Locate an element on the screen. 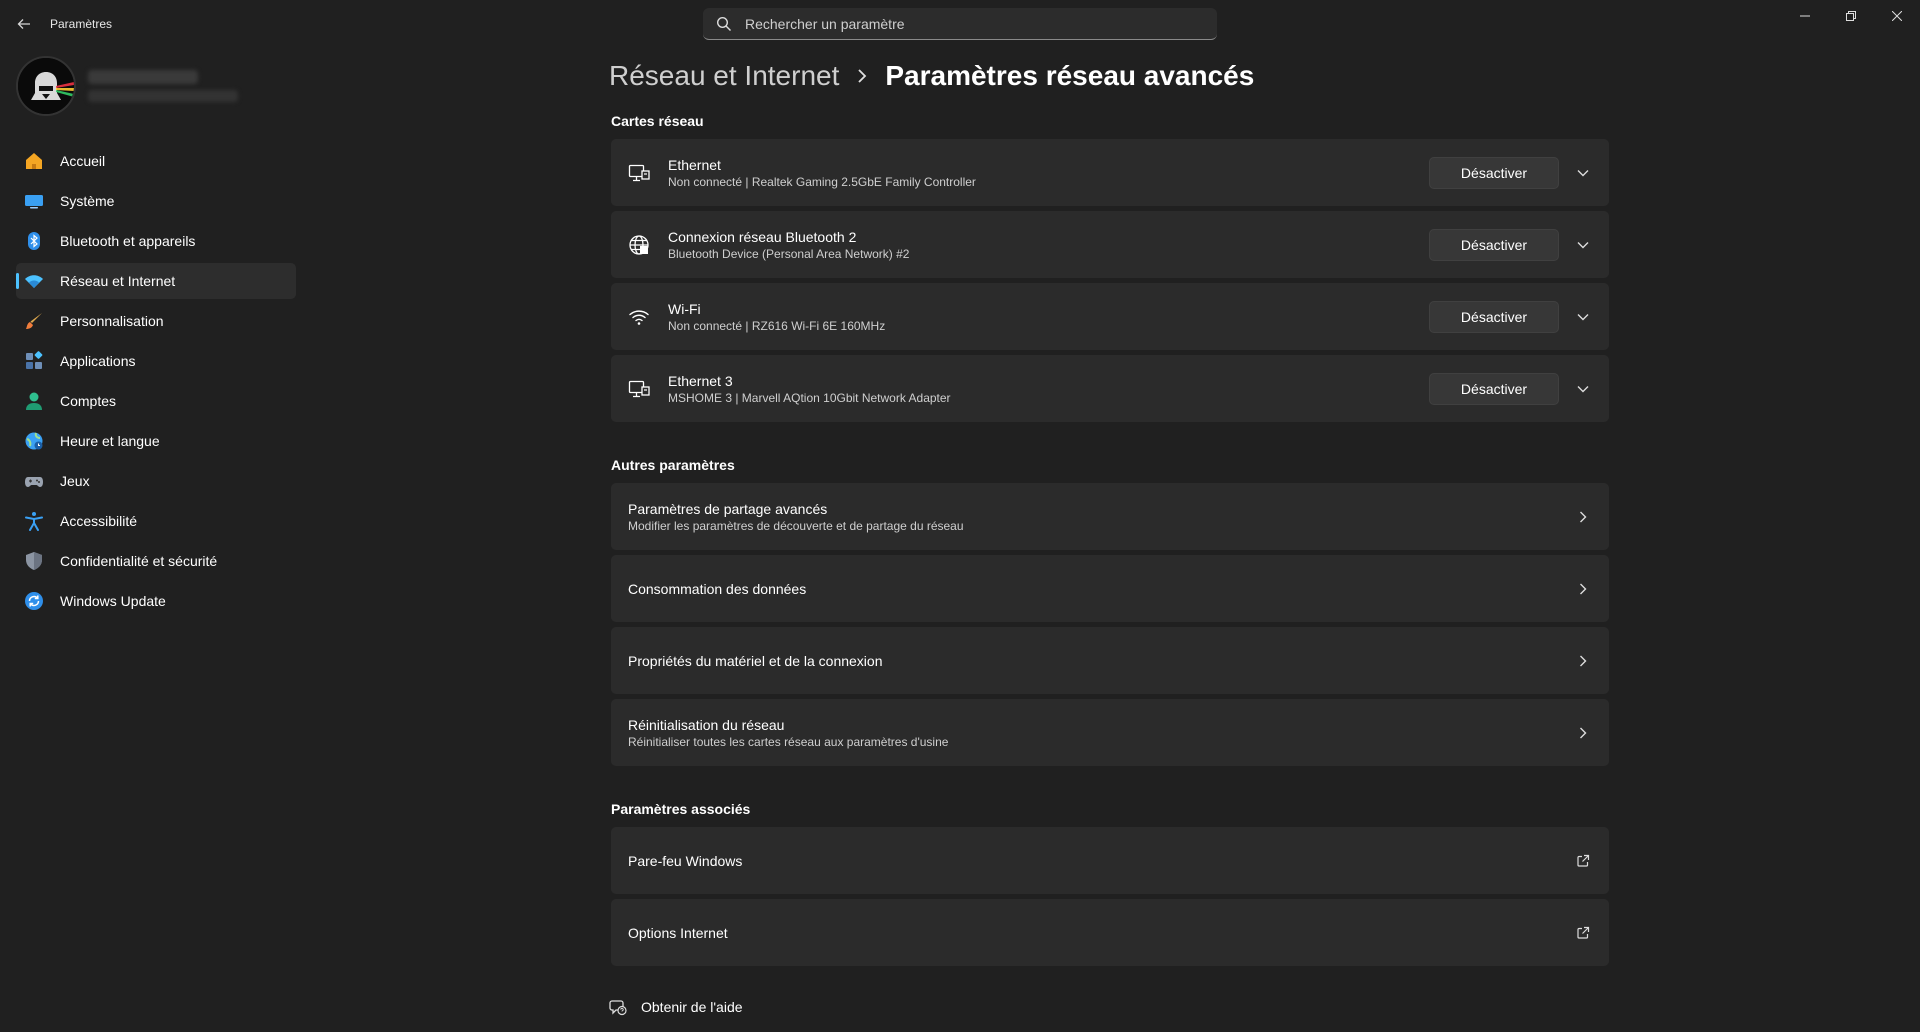 The image size is (1920, 1032). sidebar-item-windows-update: Windows Update is located at coordinates (156, 601).